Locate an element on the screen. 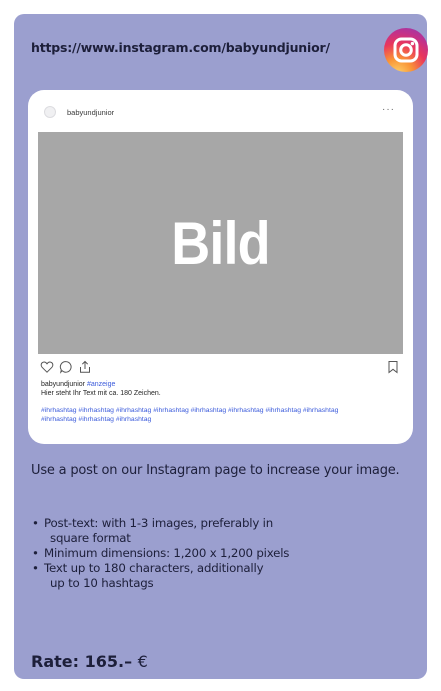 The width and height of the screenshot is (441, 691). image-placeholder-label: Bild is located at coordinates (220, 243).